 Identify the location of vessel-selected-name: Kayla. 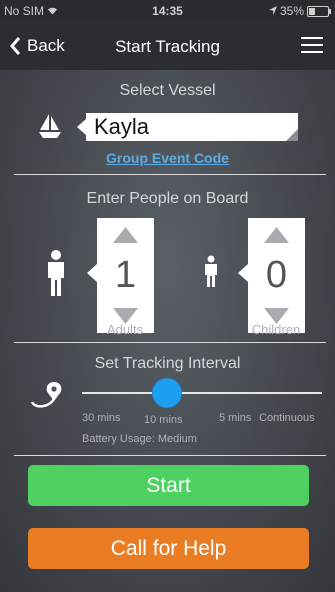
(122, 126).